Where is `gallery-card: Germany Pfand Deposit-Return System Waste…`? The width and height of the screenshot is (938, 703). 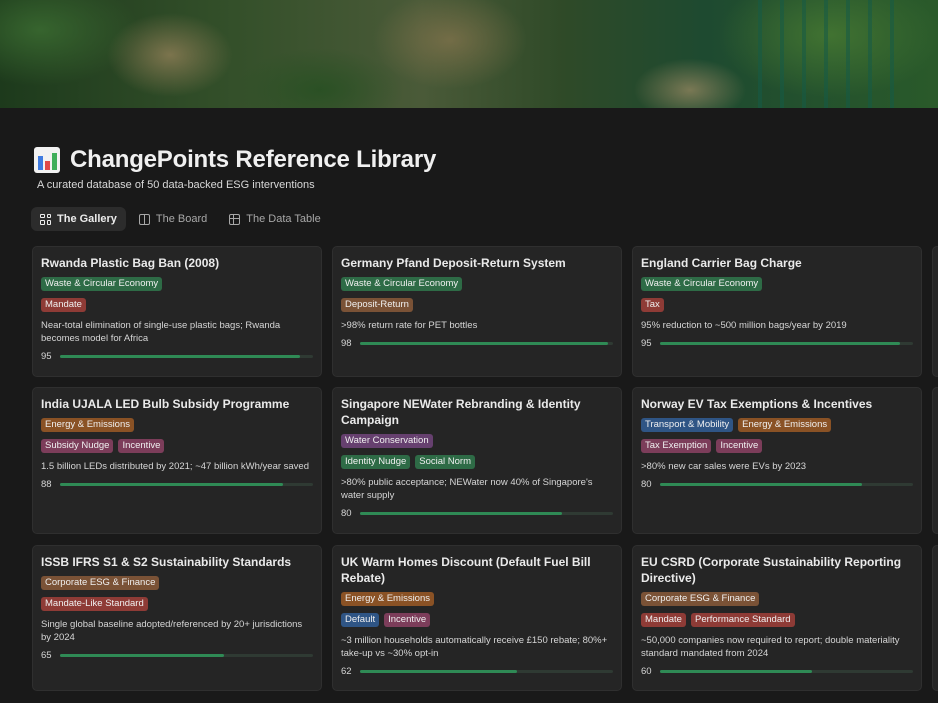
gallery-card: Germany Pfand Deposit-Return System Waste… is located at coordinates (477, 311).